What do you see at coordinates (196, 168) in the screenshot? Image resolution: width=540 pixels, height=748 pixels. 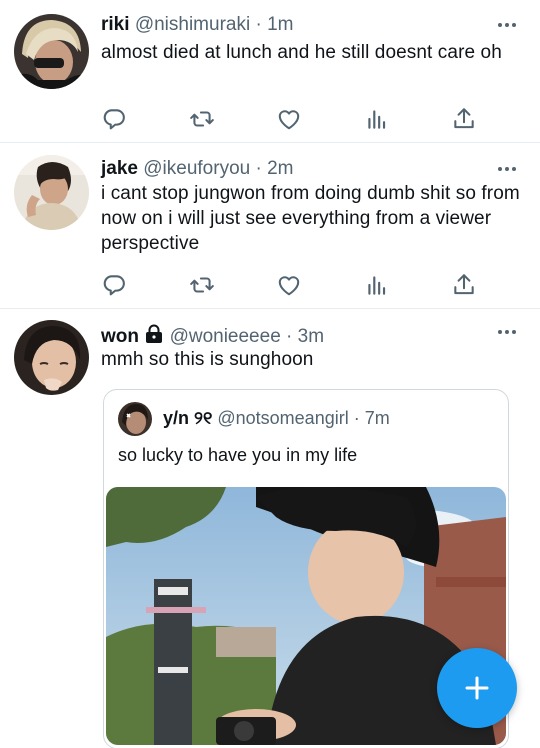 I see `user-handle: @ikeuforyou` at bounding box center [196, 168].